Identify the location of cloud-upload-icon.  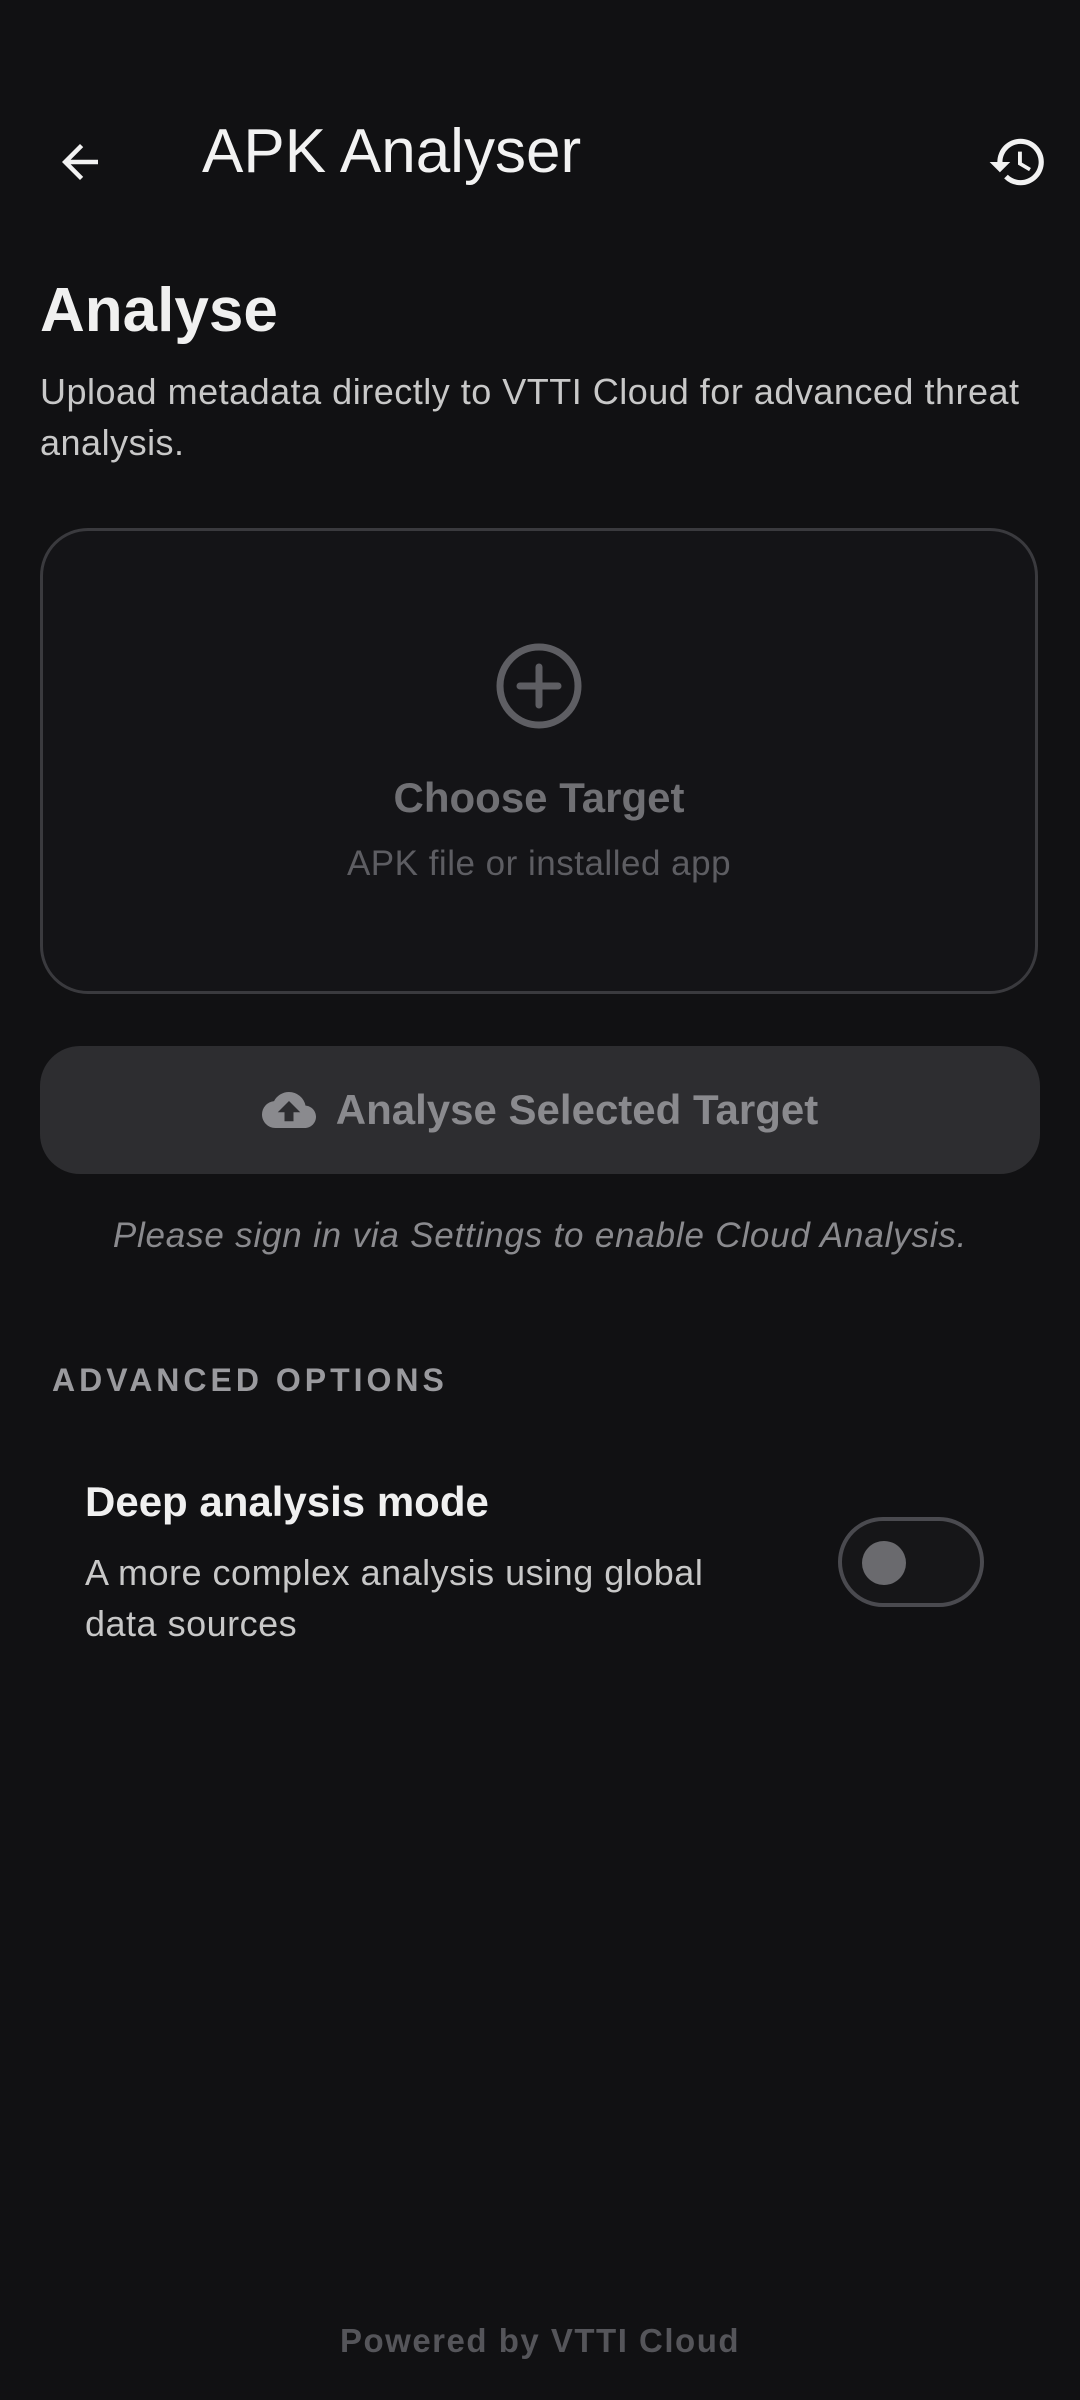
(288, 1110).